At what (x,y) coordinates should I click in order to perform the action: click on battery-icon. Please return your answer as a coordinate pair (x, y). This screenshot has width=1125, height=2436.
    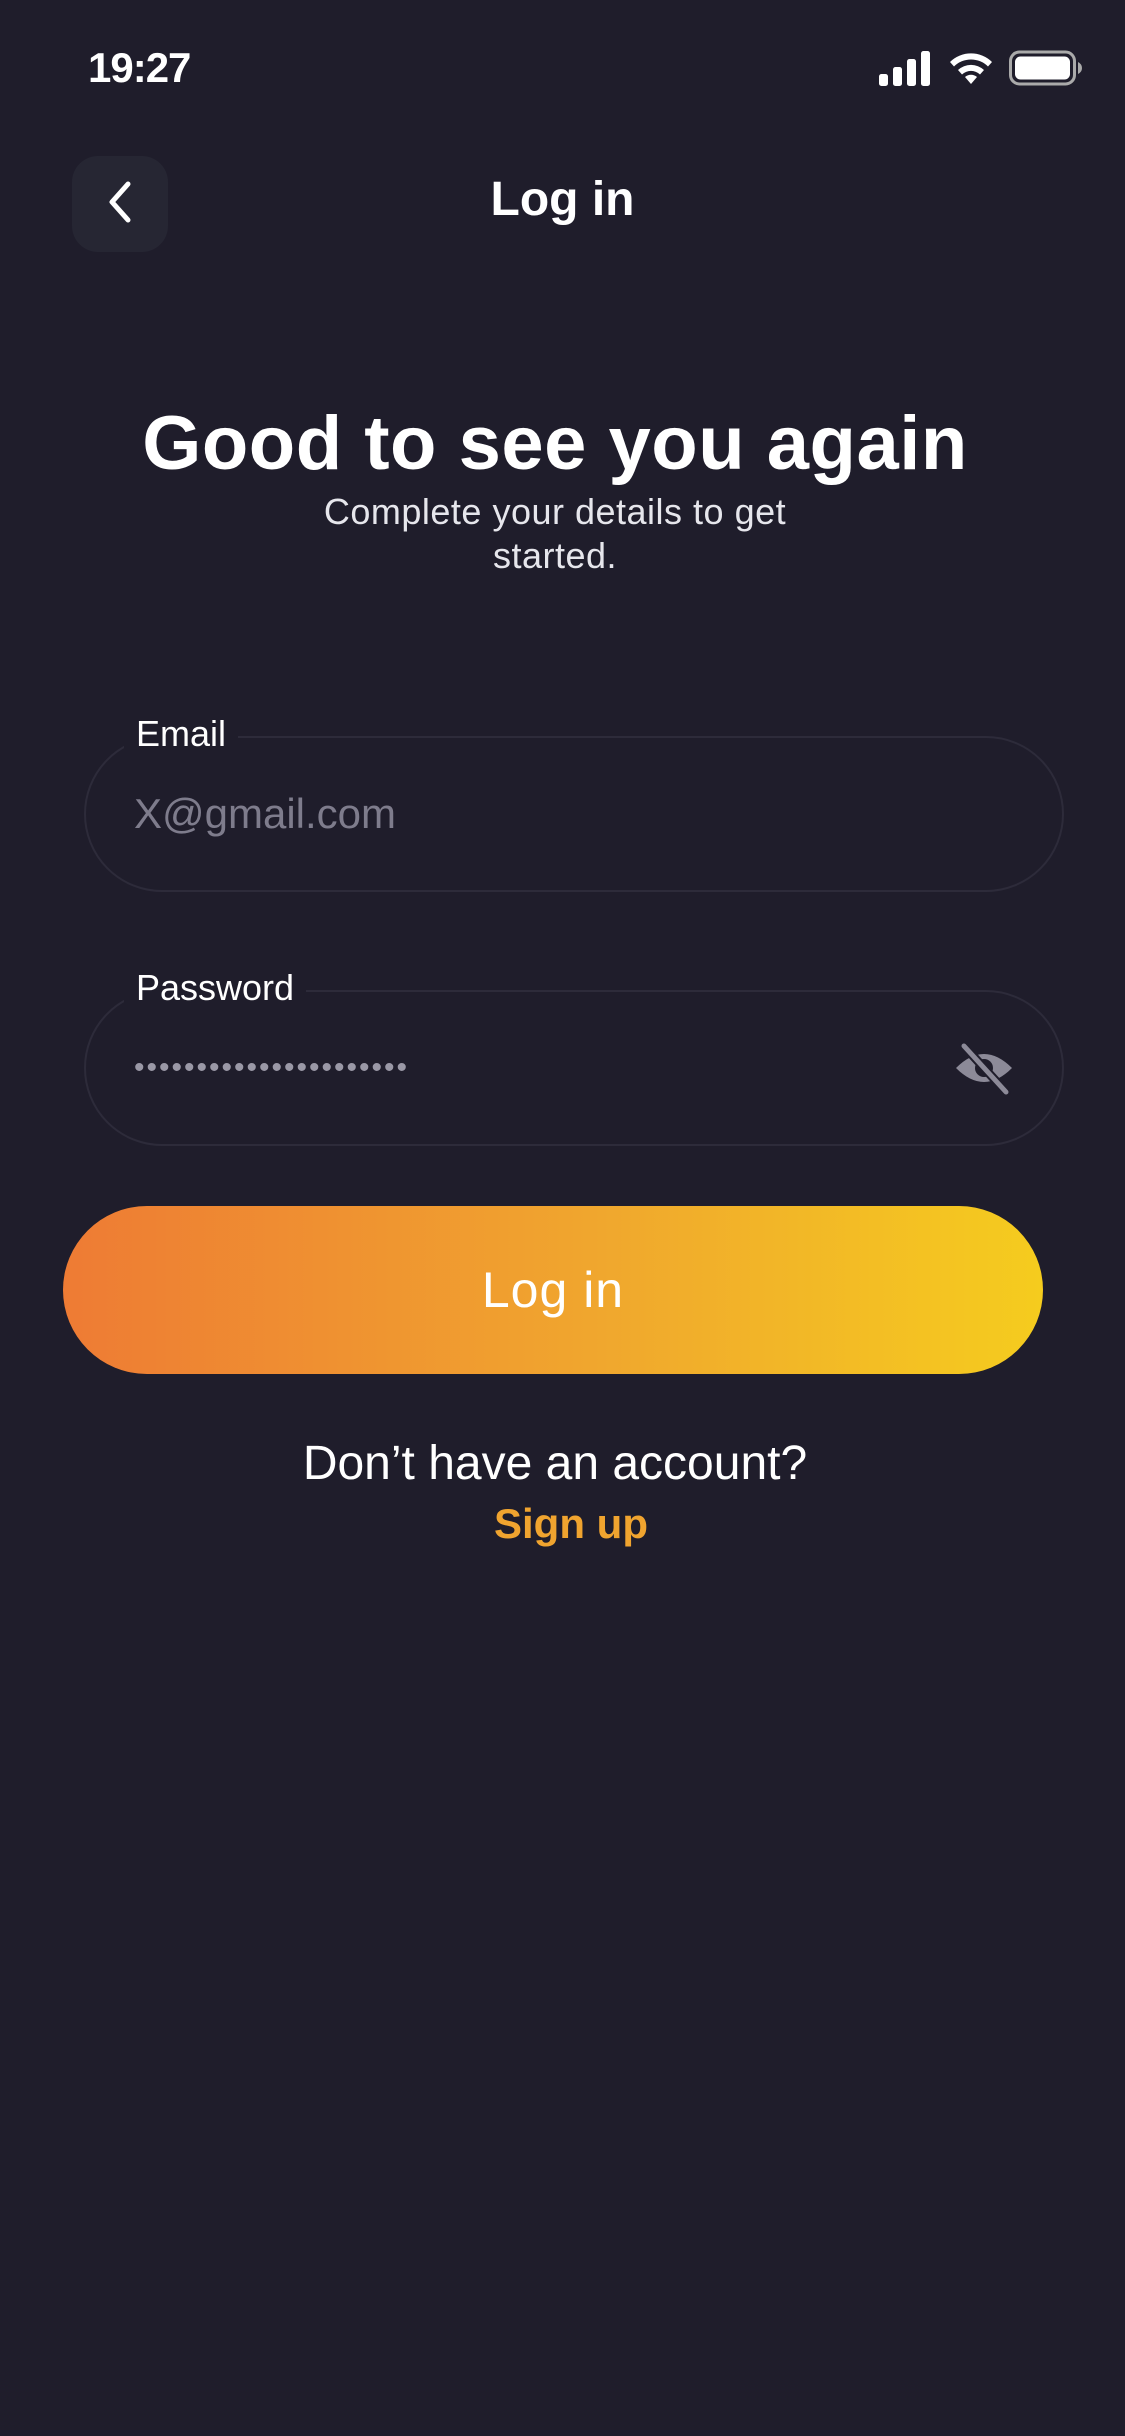
    Looking at the image, I should click on (1046, 70).